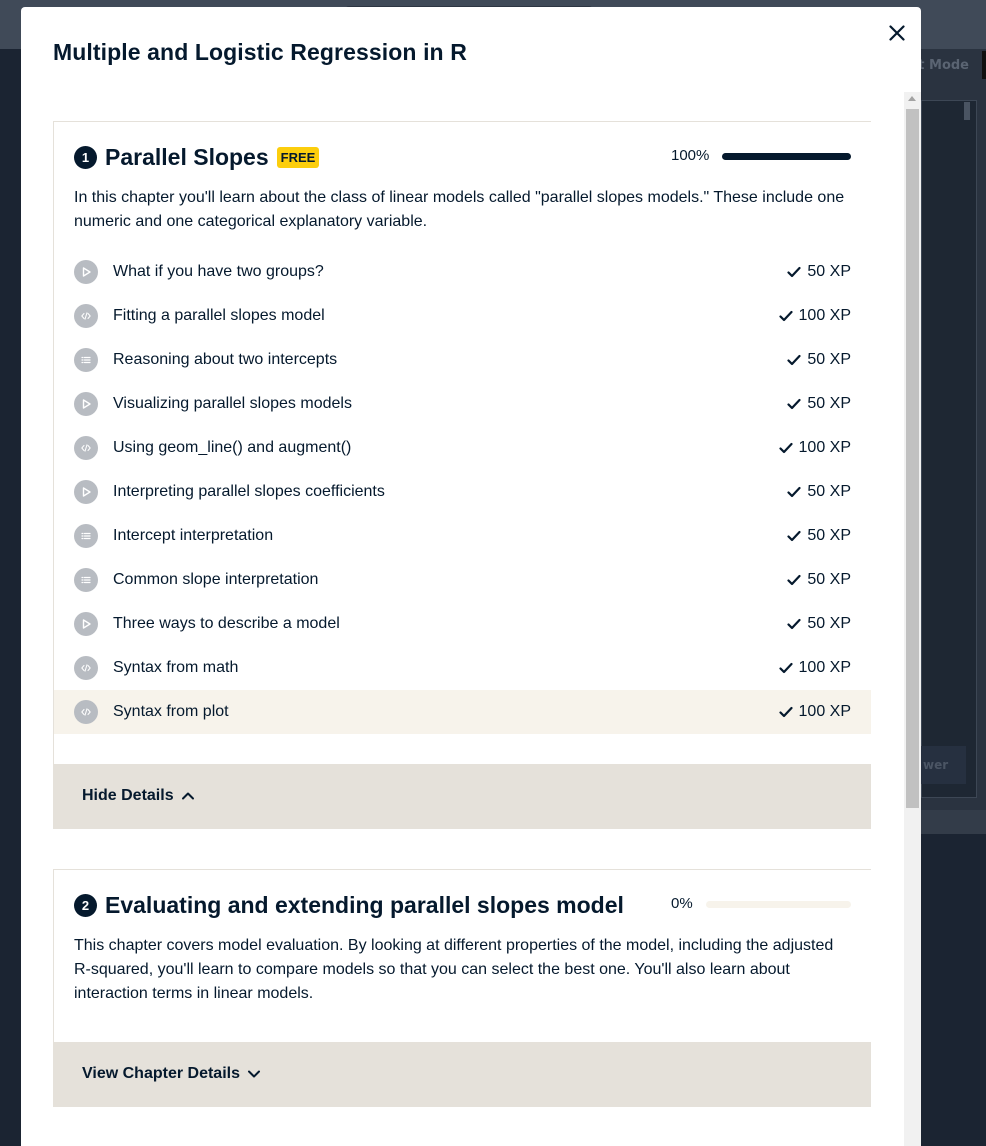 Image resolution: width=986 pixels, height=1146 pixels. Describe the element at coordinates (193, 535) in the screenshot. I see `lesson-title: Intercept interpretation` at that location.